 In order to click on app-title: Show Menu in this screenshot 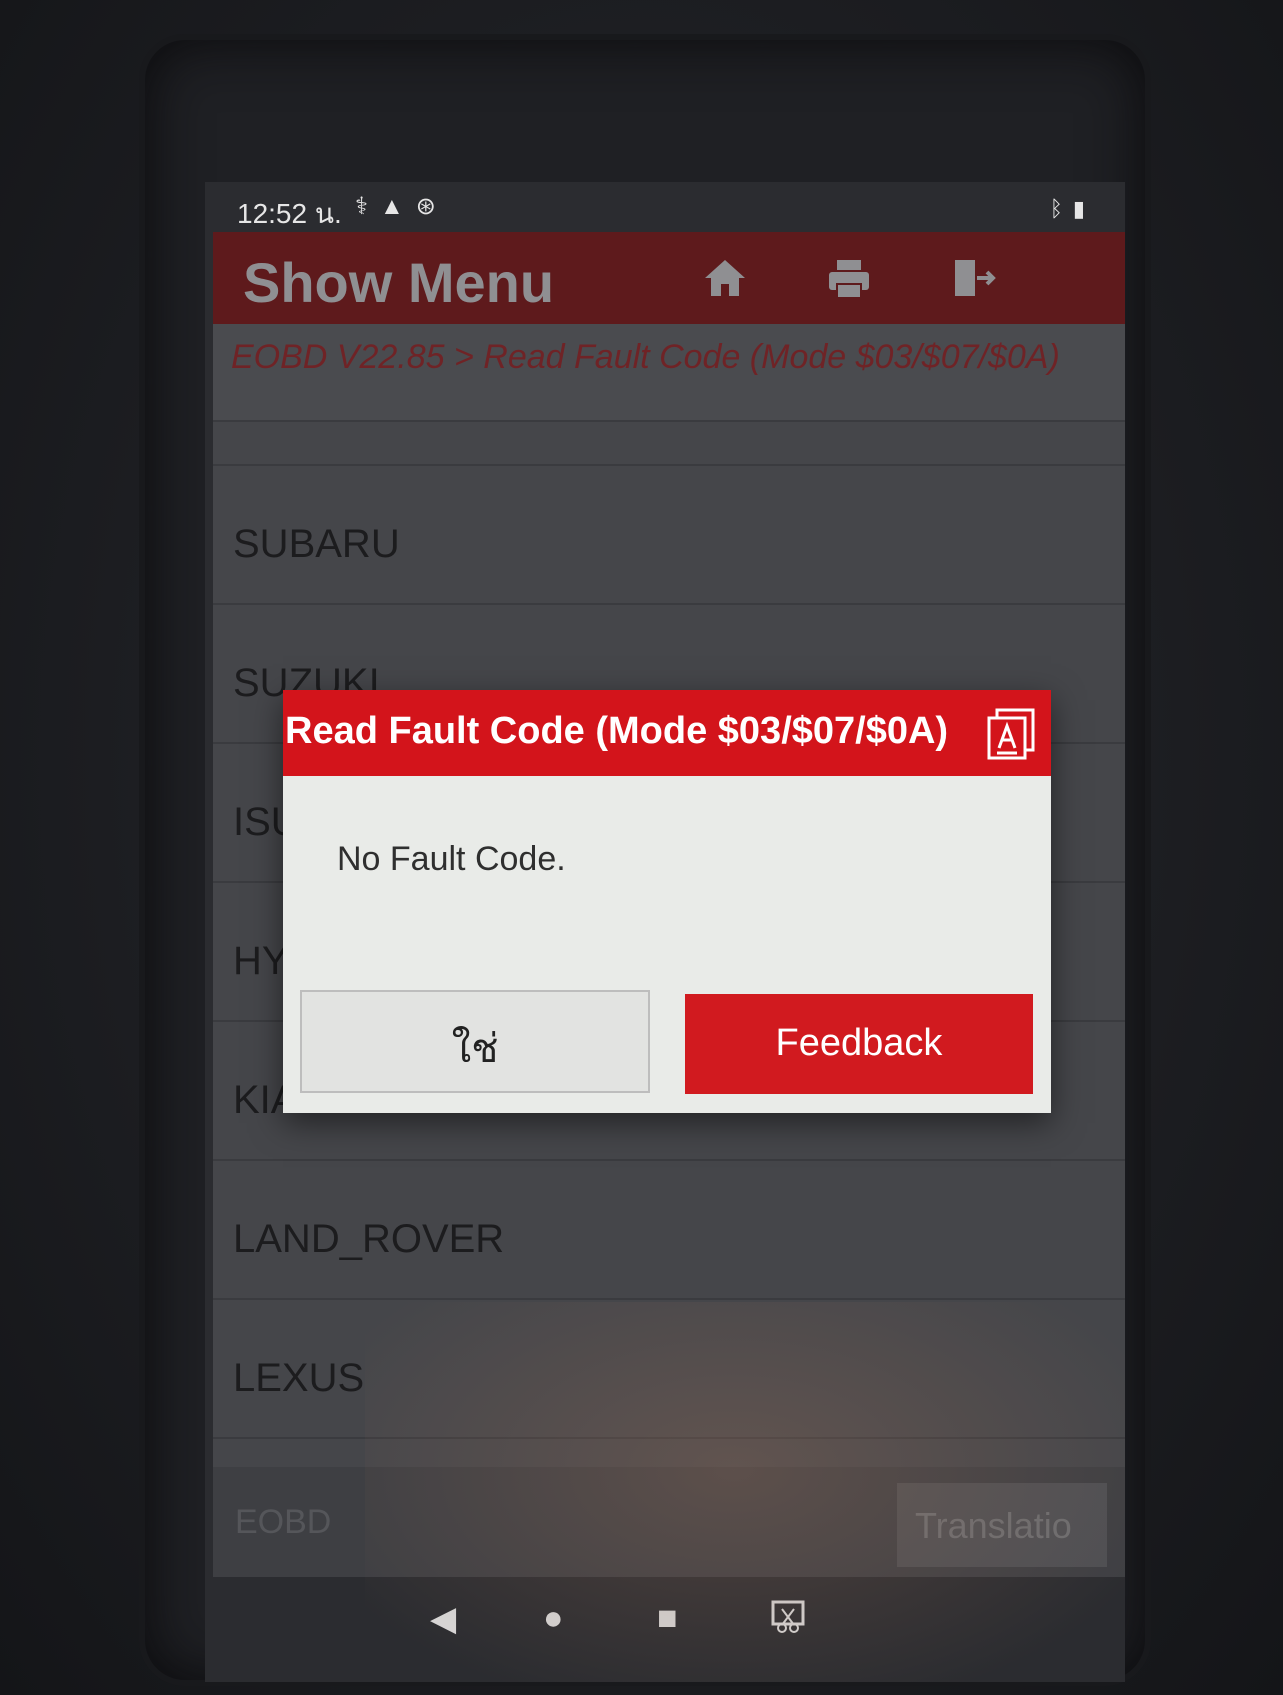, I will do `click(399, 282)`.